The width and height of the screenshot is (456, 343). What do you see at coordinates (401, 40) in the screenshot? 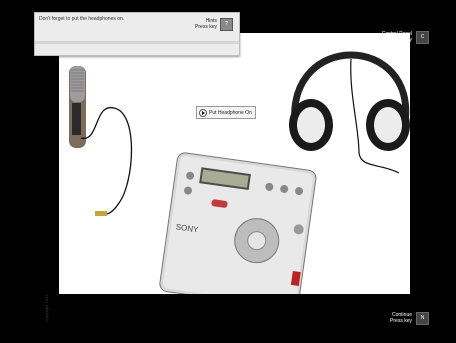
I see `control-panel-press: Press key` at bounding box center [401, 40].